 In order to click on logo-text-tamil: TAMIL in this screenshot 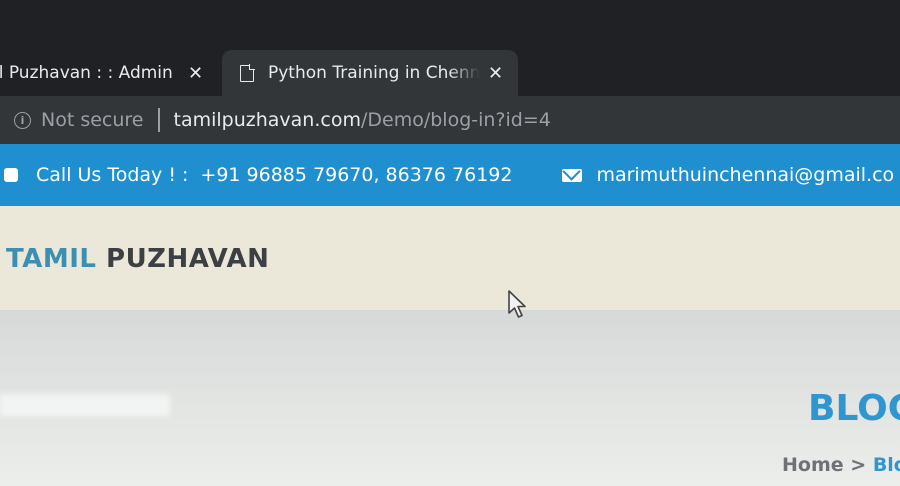, I will do `click(51, 259)`.